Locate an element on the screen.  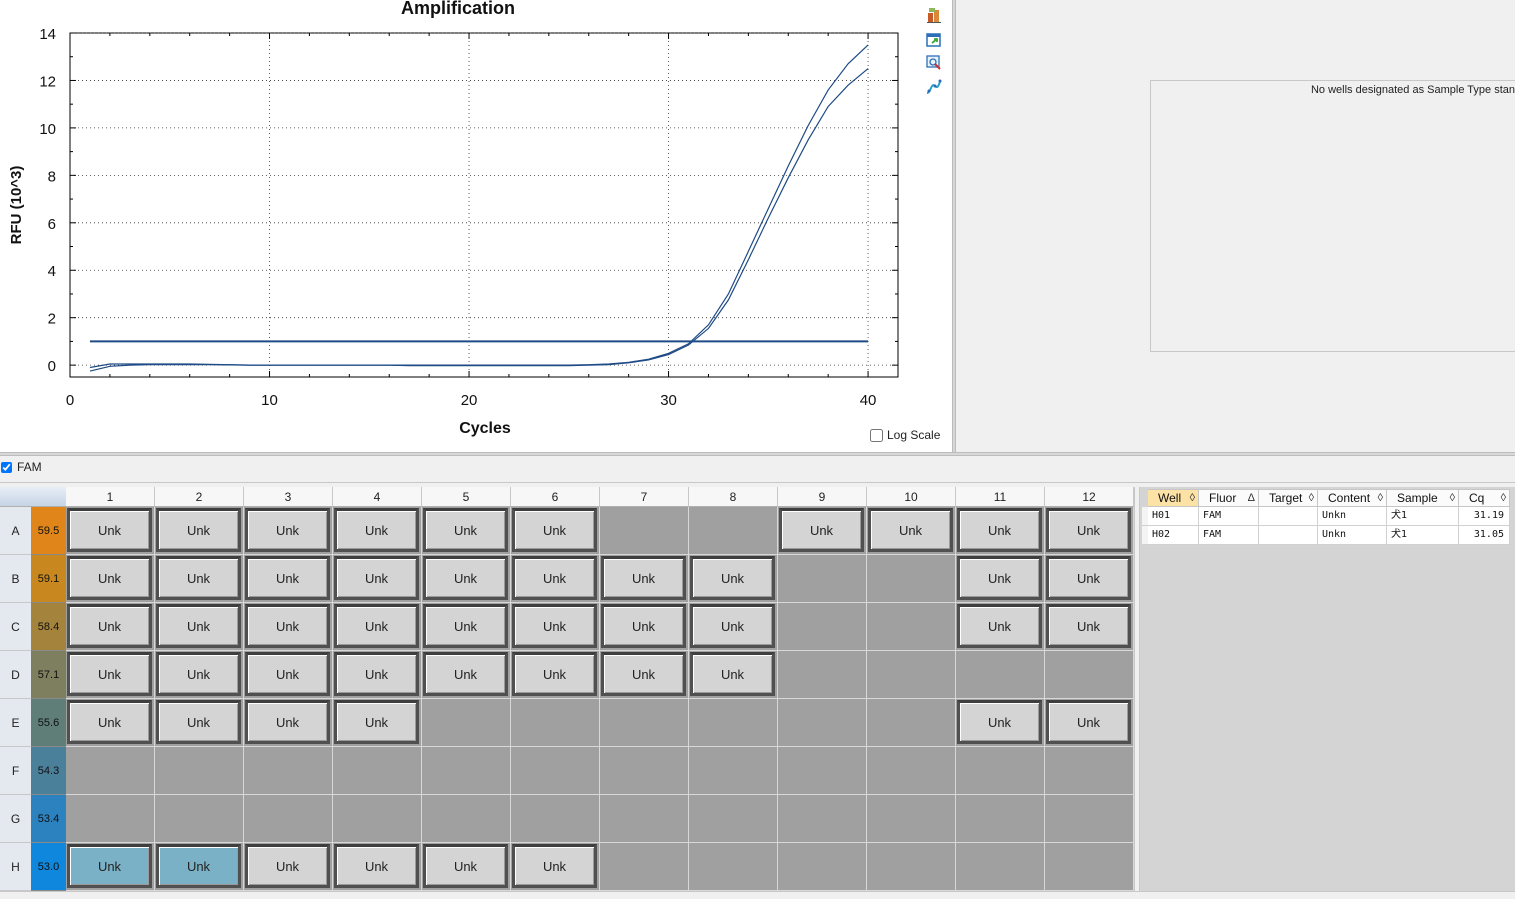
plate-column-header-10: 10 is located at coordinates (911, 497).